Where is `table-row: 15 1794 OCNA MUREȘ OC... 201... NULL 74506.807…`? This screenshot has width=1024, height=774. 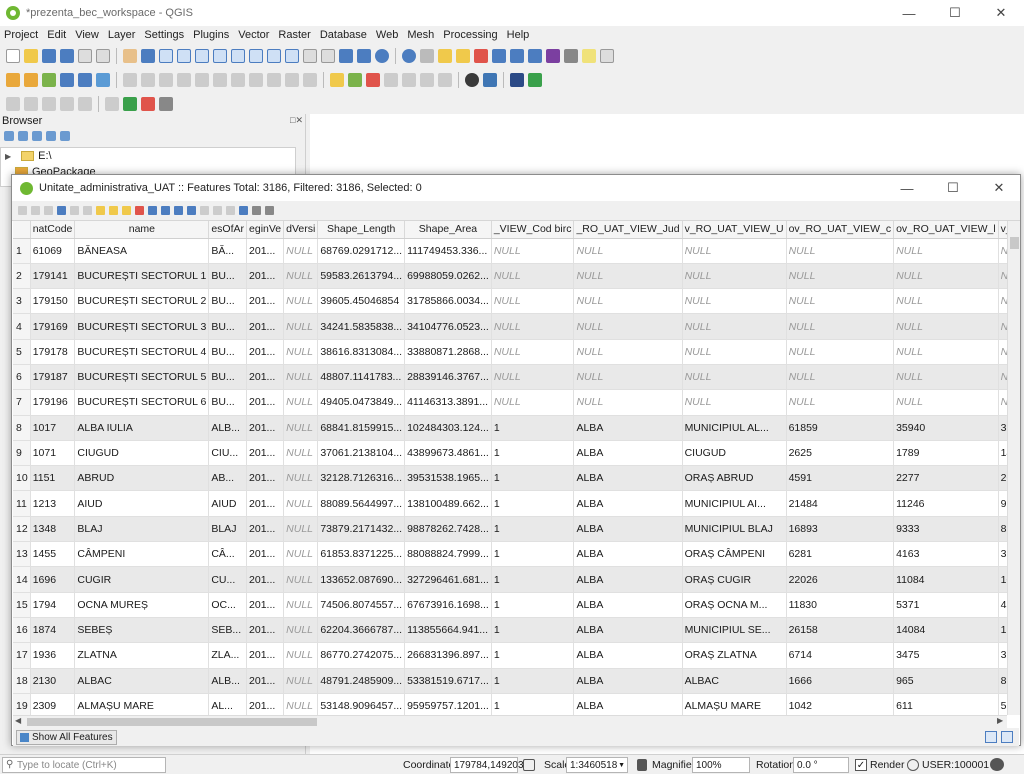
table-row: 15 1794 OCNA MUREȘ OC... 201... NULL 74506.807… is located at coordinates (510, 605).